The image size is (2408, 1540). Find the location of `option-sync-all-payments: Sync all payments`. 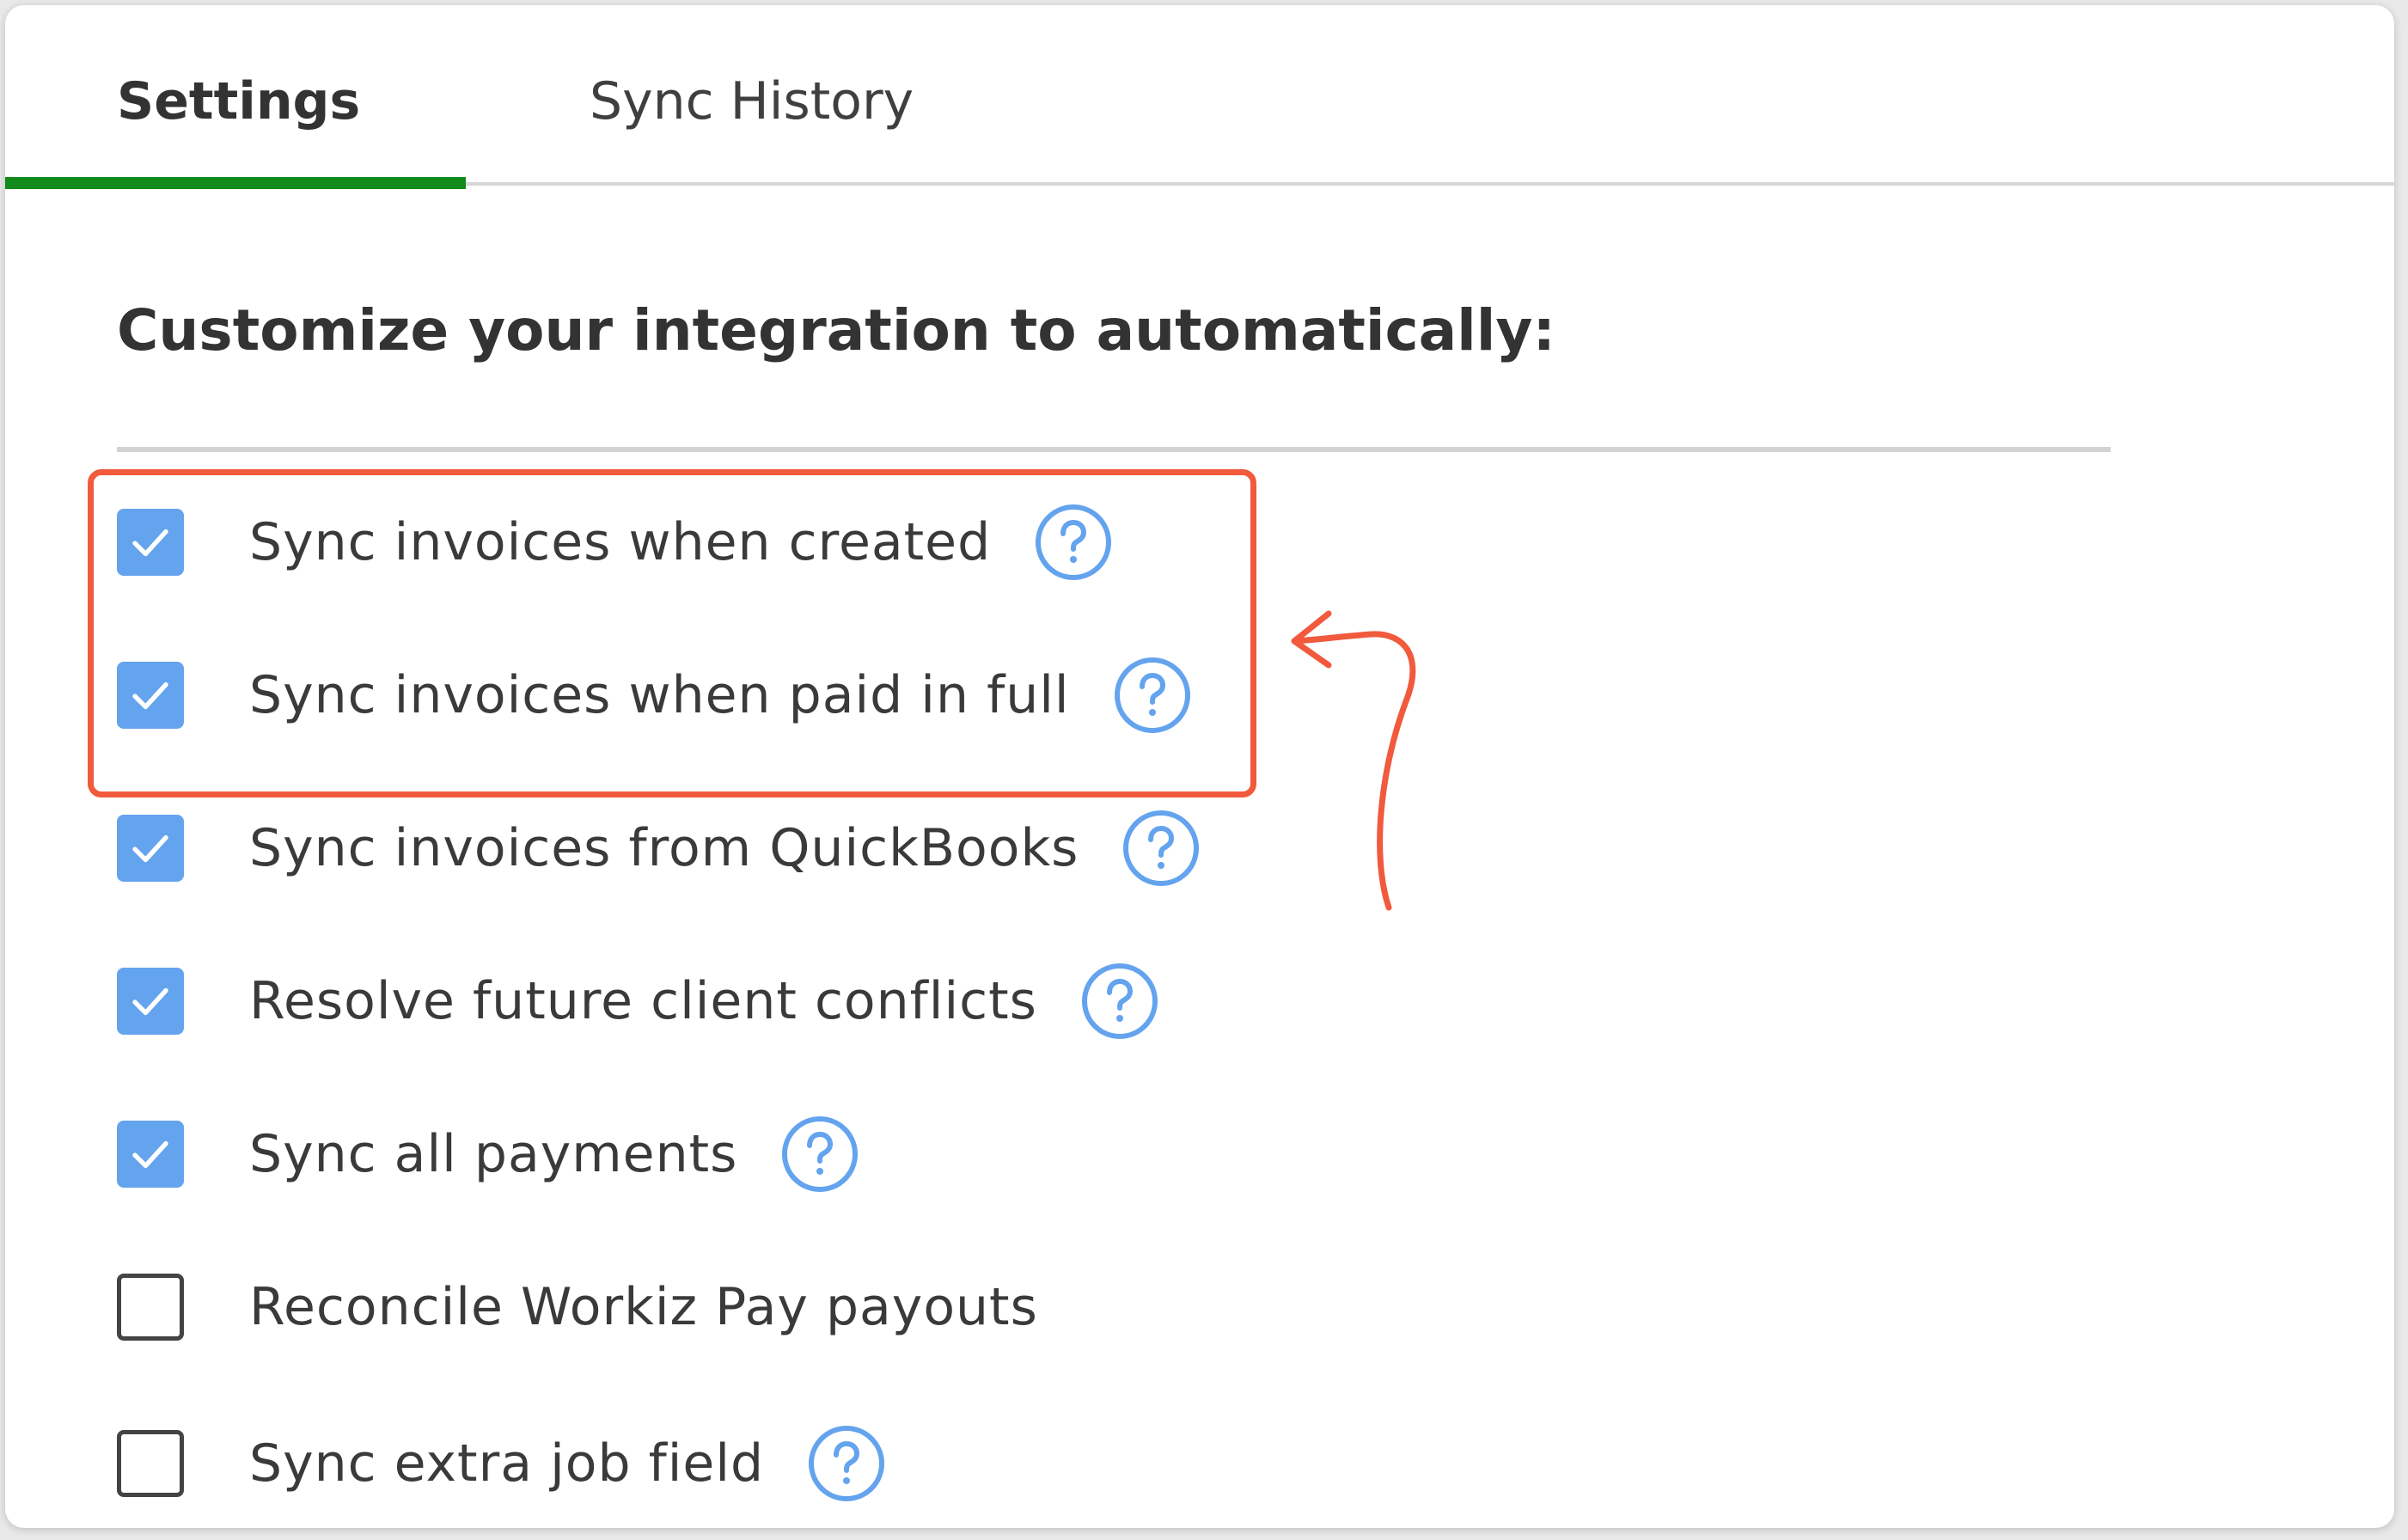

option-sync-all-payments: Sync all payments is located at coordinates (488, 1154).